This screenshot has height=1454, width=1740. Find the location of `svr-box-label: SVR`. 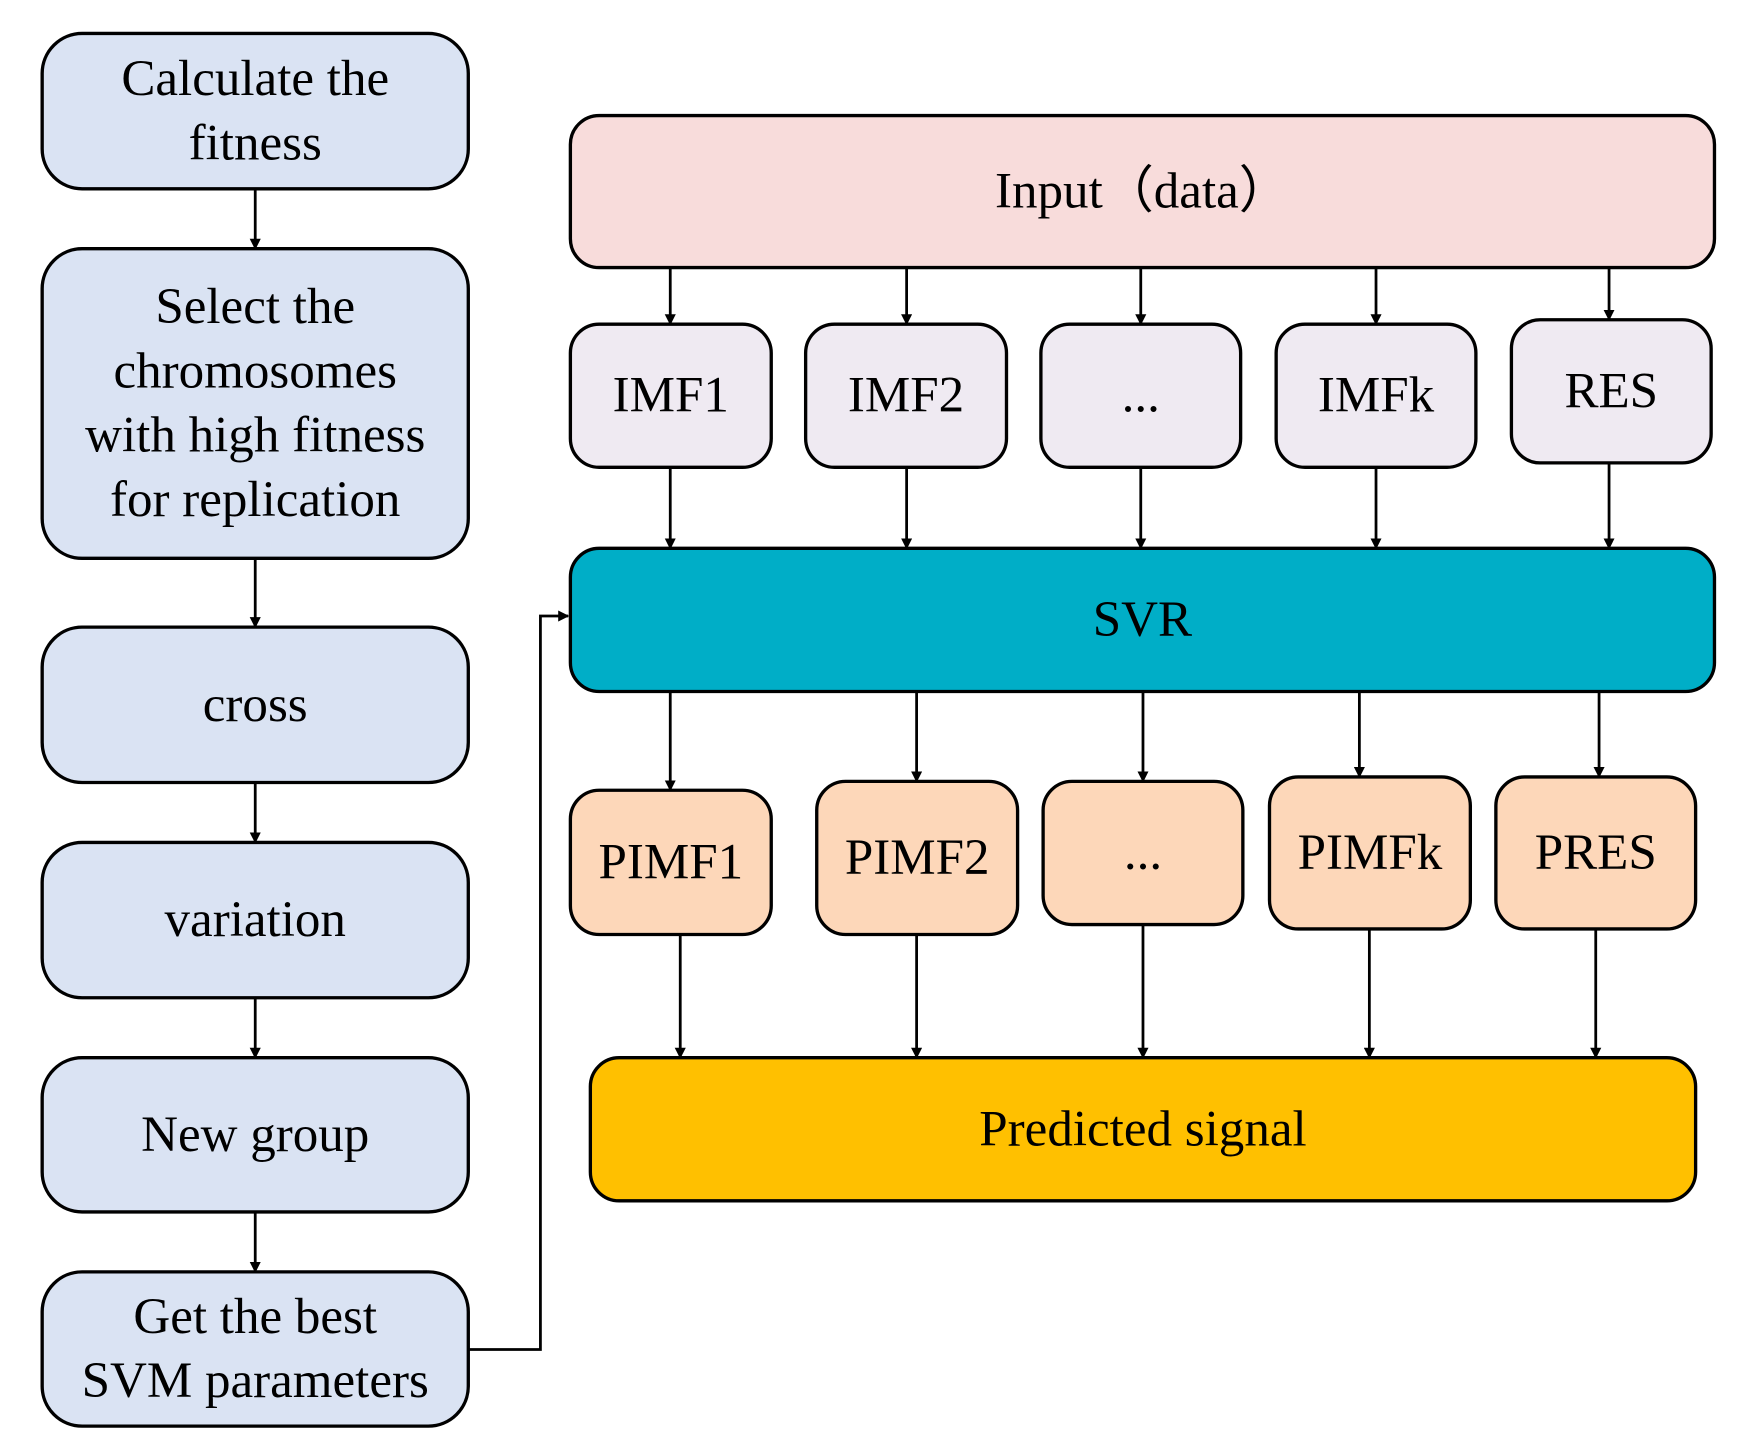

svr-box-label: SVR is located at coordinates (1142, 620).